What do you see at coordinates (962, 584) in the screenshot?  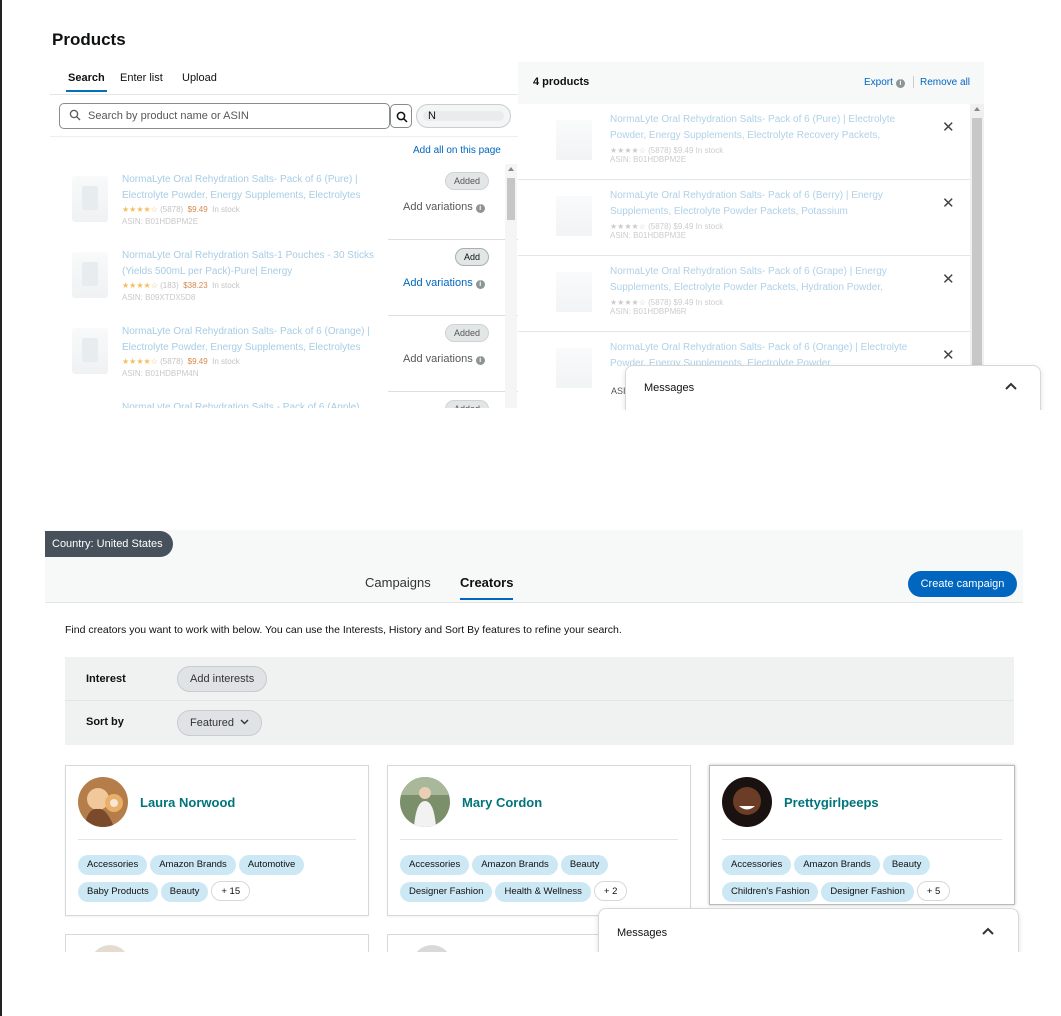 I see `create-campaign-button: Create campaign` at bounding box center [962, 584].